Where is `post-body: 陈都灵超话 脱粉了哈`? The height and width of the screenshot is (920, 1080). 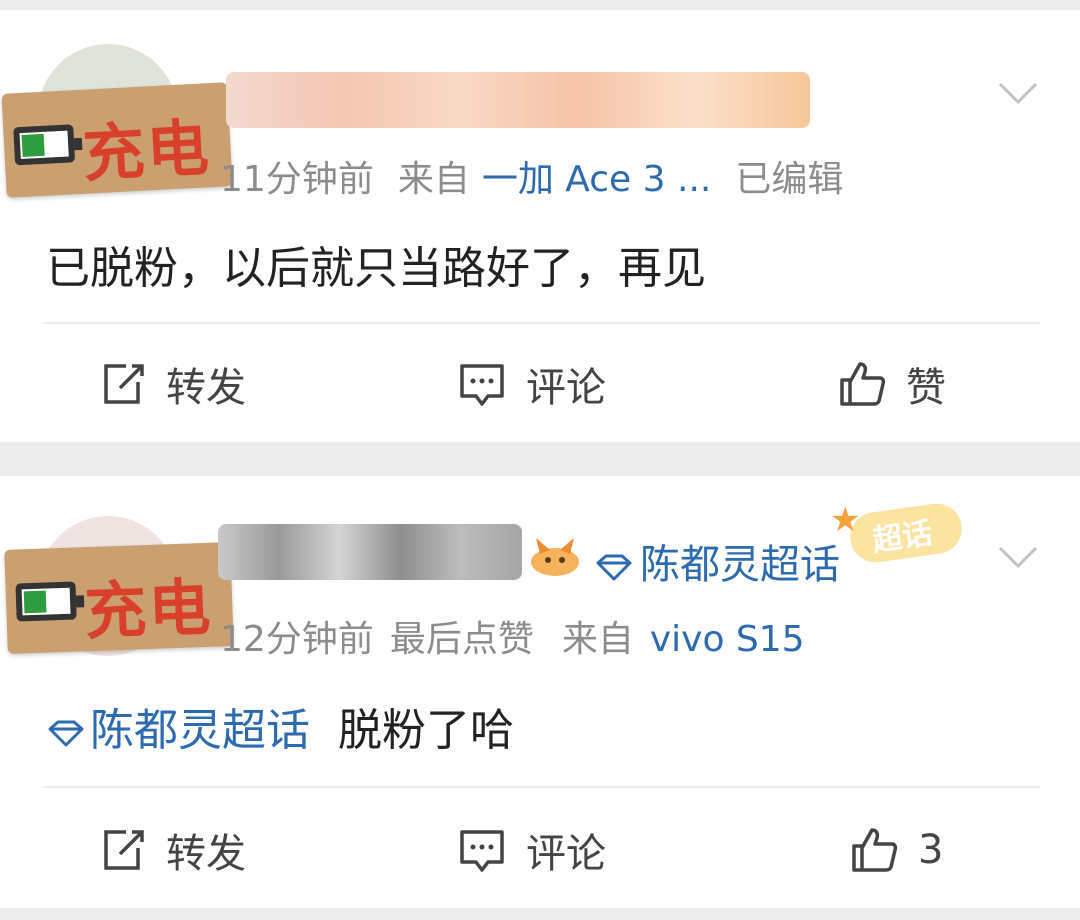 post-body: 陈都灵超话 脱粉了哈 is located at coordinates (280, 726).